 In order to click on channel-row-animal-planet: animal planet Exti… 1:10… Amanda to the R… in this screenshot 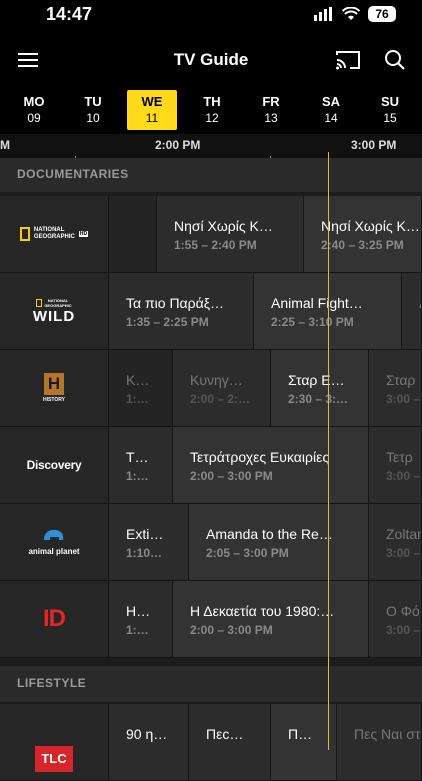, I will do `click(211, 542)`.